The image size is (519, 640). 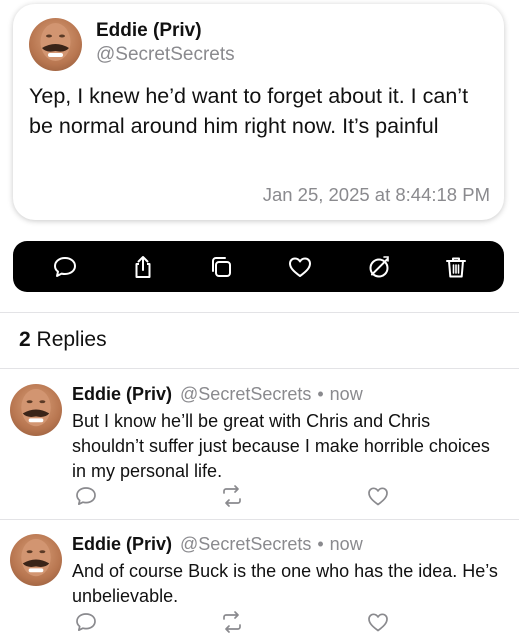 I want to click on share-icon, so click(x=143, y=267).